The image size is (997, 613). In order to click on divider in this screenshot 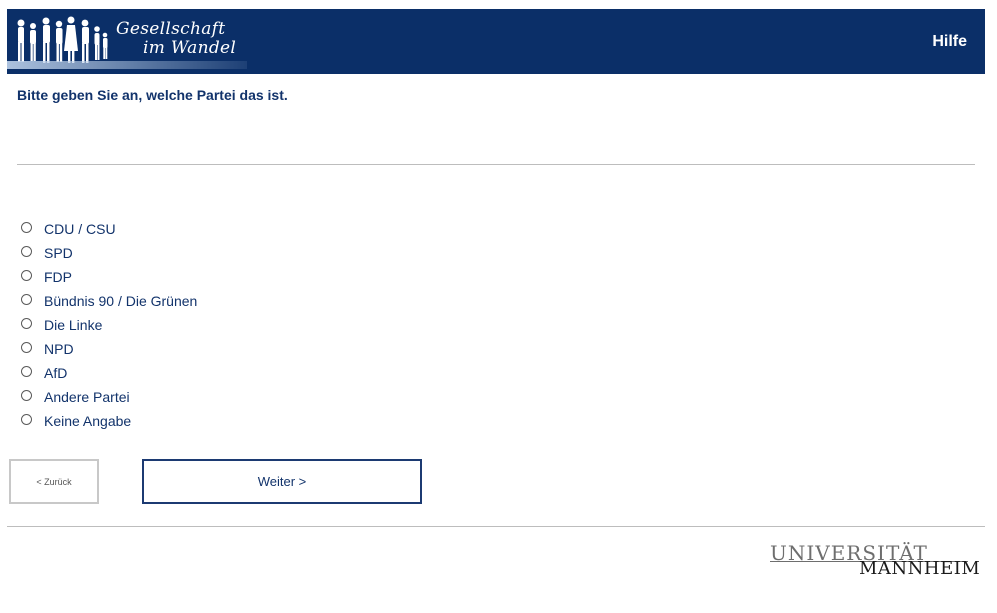, I will do `click(496, 164)`.